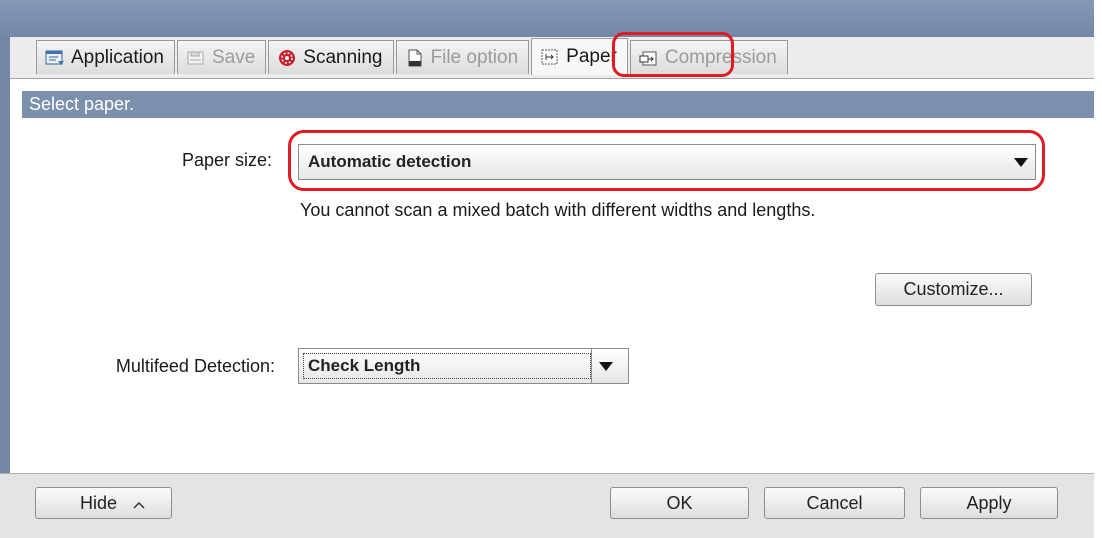  I want to click on tab-application: Application, so click(105, 57).